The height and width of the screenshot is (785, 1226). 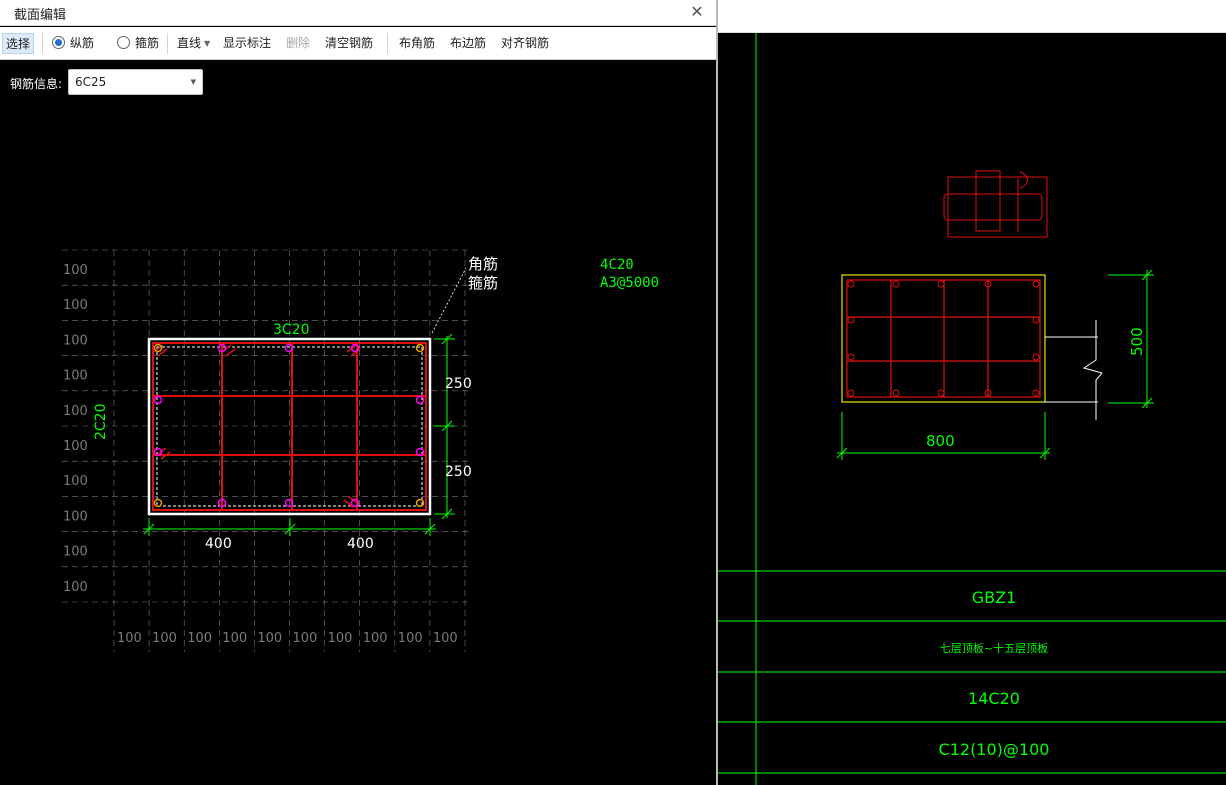 What do you see at coordinates (458, 384) in the screenshot?
I see `dimension-height-1: 250` at bounding box center [458, 384].